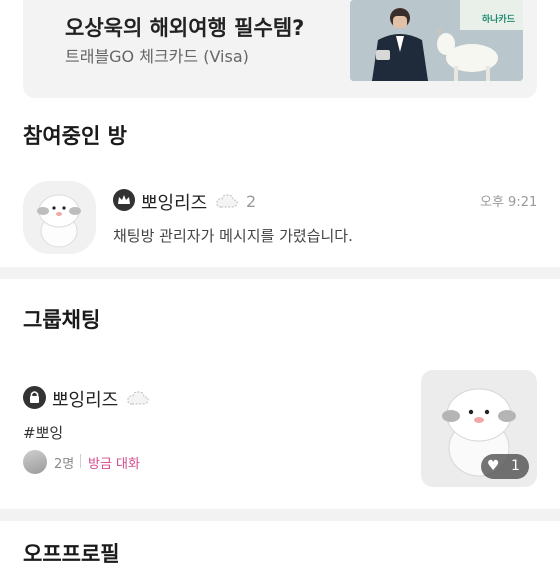 Image resolution: width=560 pixels, height=568 pixels. Describe the element at coordinates (174, 203) in the screenshot. I see `room-name: 뽀잉리즈` at that location.